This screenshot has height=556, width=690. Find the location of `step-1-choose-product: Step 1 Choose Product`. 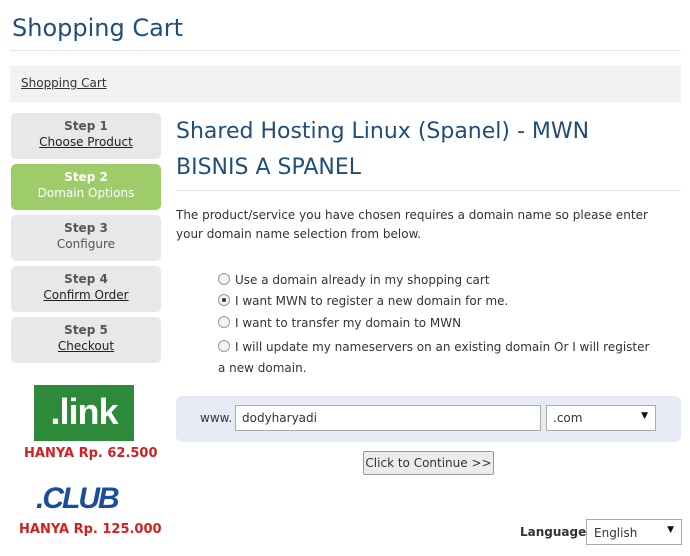

step-1-choose-product: Step 1 Choose Product is located at coordinates (86, 136).